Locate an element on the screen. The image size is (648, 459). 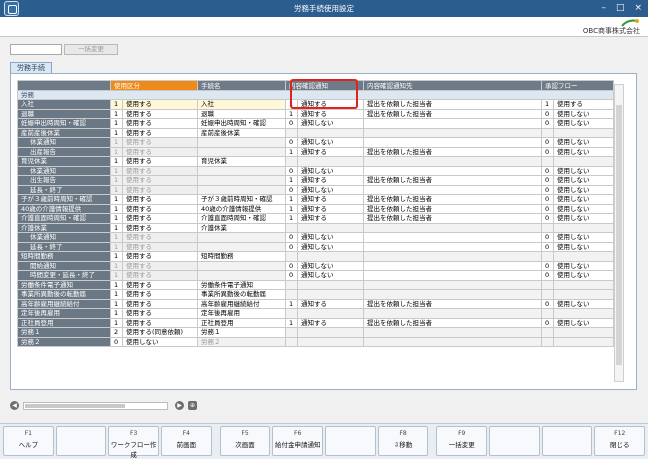
group-row: 労務 is located at coordinates (315, 95).